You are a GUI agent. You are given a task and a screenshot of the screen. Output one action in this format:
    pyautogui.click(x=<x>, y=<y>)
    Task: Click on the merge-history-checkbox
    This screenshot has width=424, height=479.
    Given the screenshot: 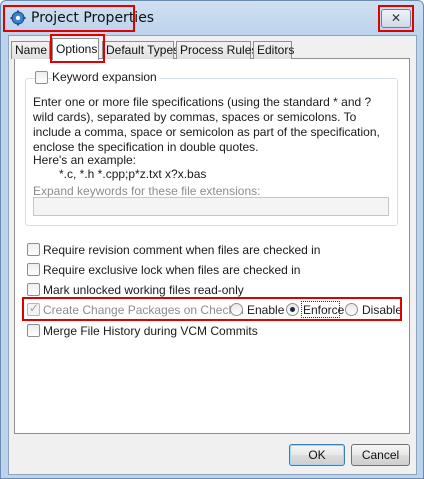 What is the action you would take?
    pyautogui.click(x=33, y=330)
    